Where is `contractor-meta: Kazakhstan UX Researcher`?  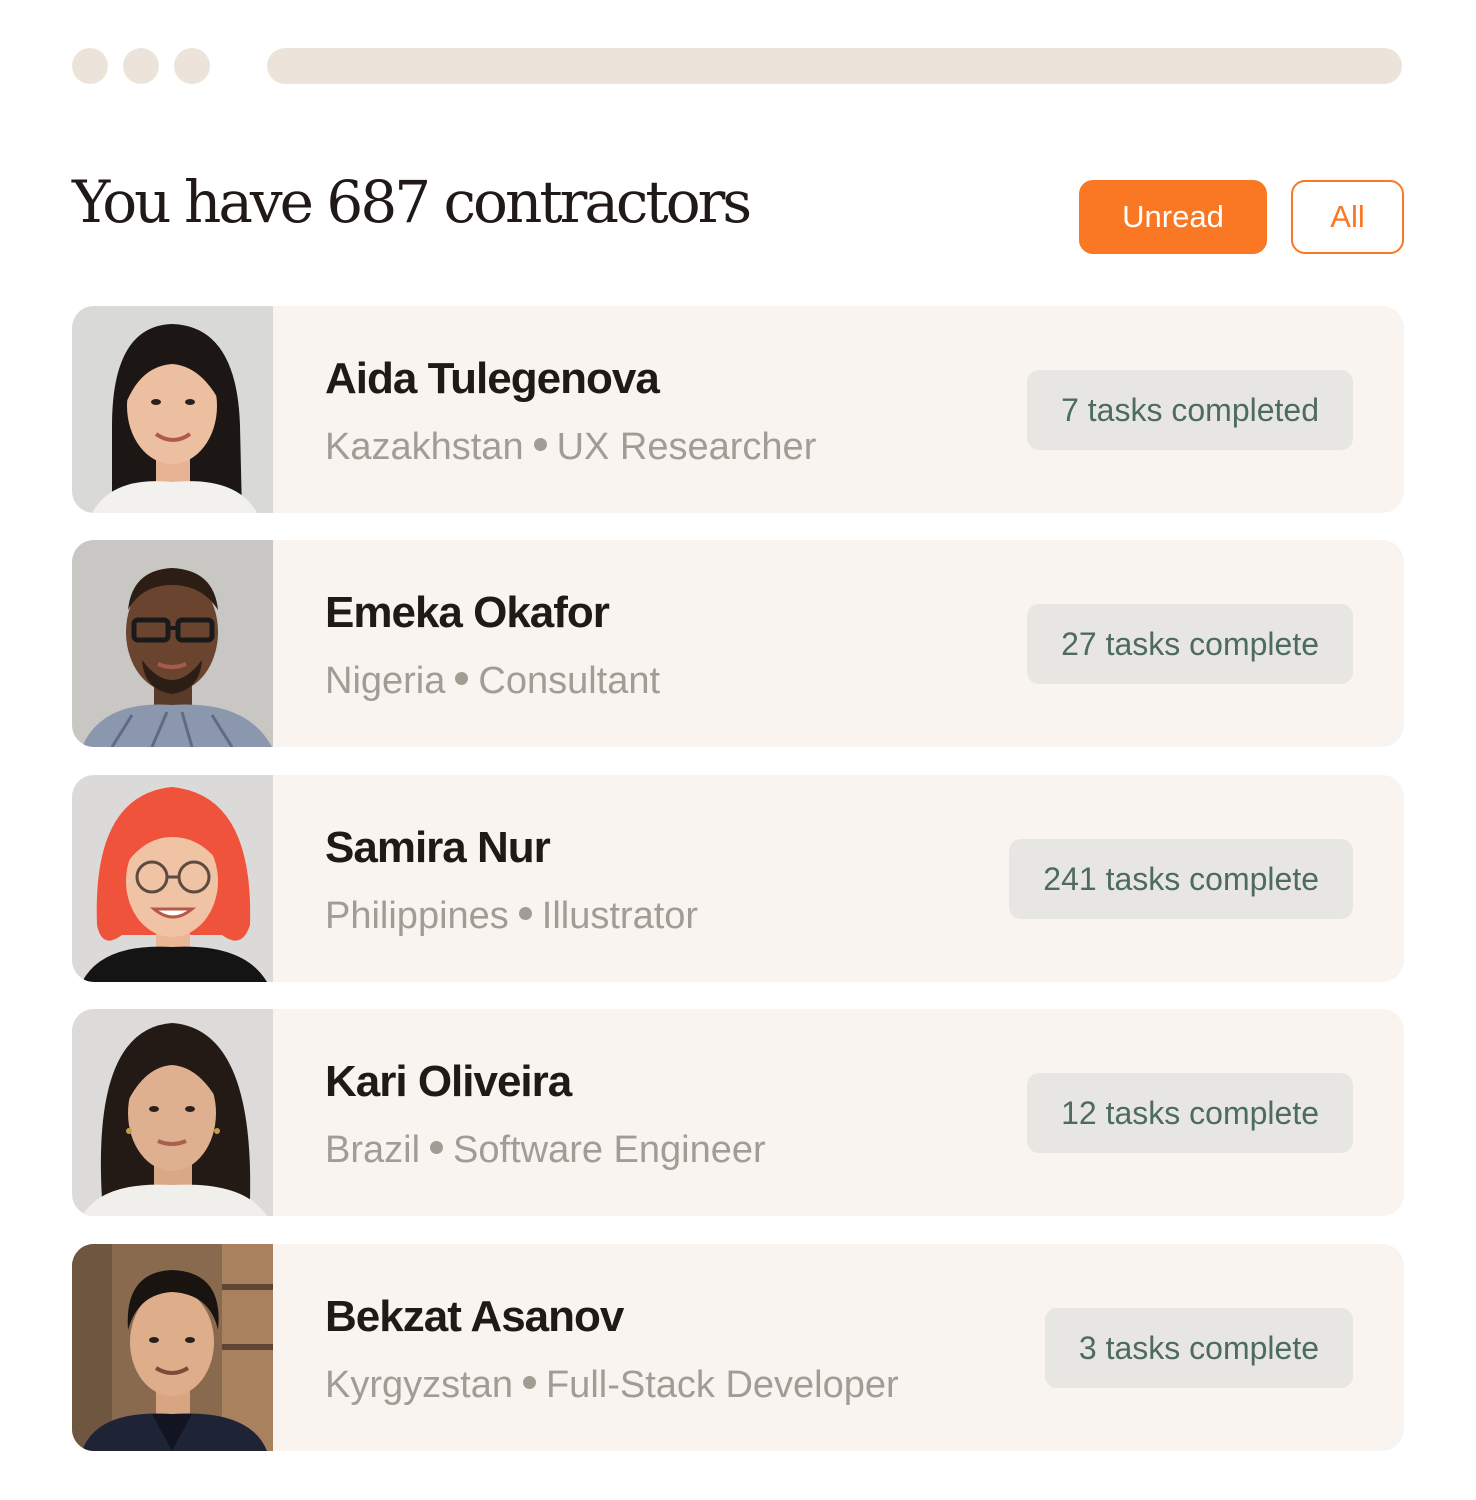 contractor-meta: Kazakhstan UX Researcher is located at coordinates (570, 447).